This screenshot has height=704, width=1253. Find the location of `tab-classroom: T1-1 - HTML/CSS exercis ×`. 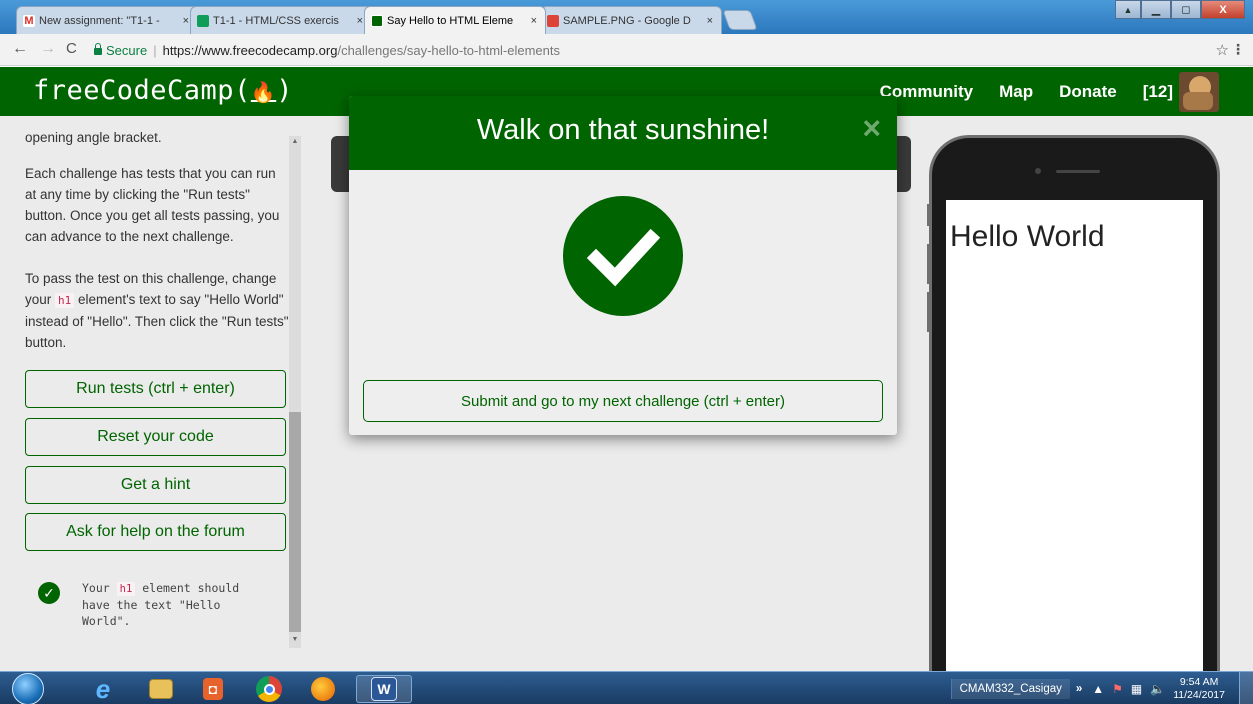

tab-classroom: T1-1 - HTML/CSS exercis × is located at coordinates (281, 20).